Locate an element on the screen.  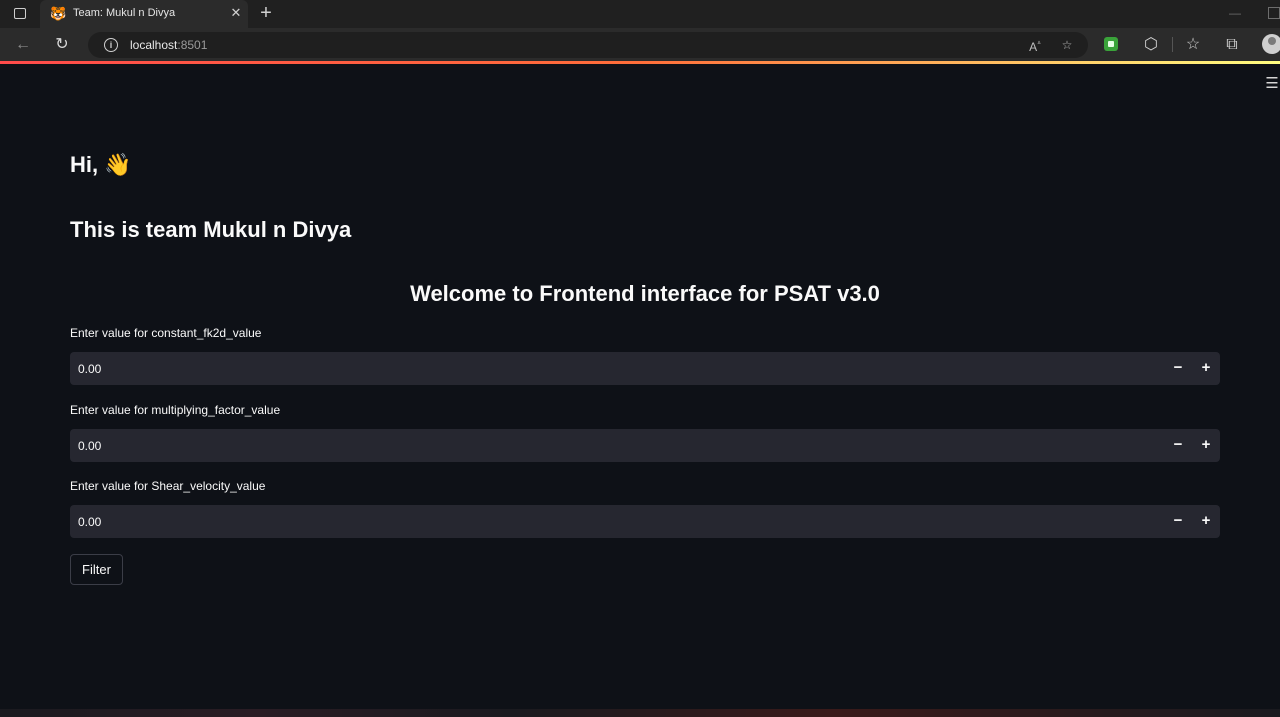
back-arrow-icon: ← is located at coordinates (23, 45).